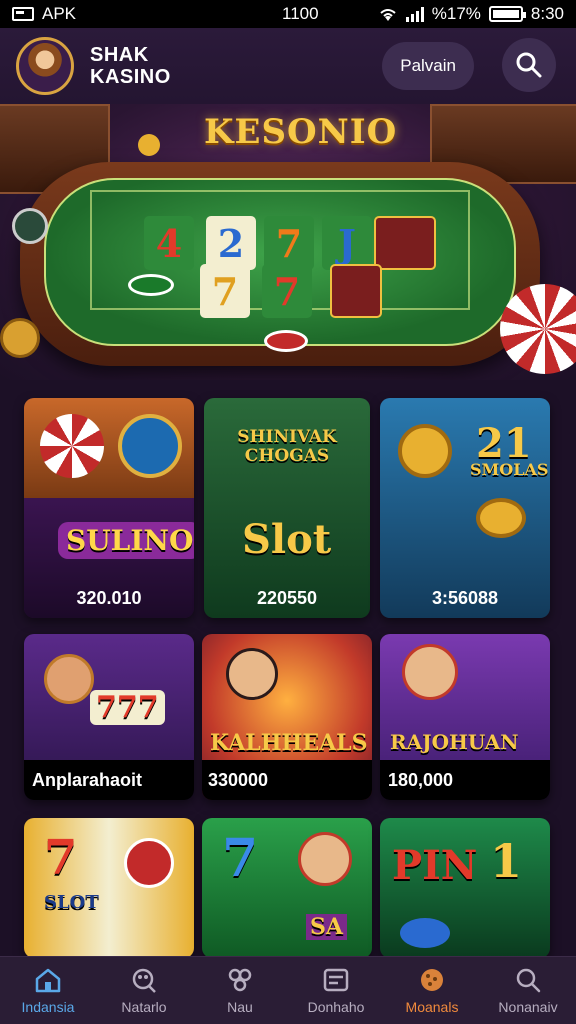  What do you see at coordinates (388, 15) in the screenshot?
I see `wifi-icon` at bounding box center [388, 15].